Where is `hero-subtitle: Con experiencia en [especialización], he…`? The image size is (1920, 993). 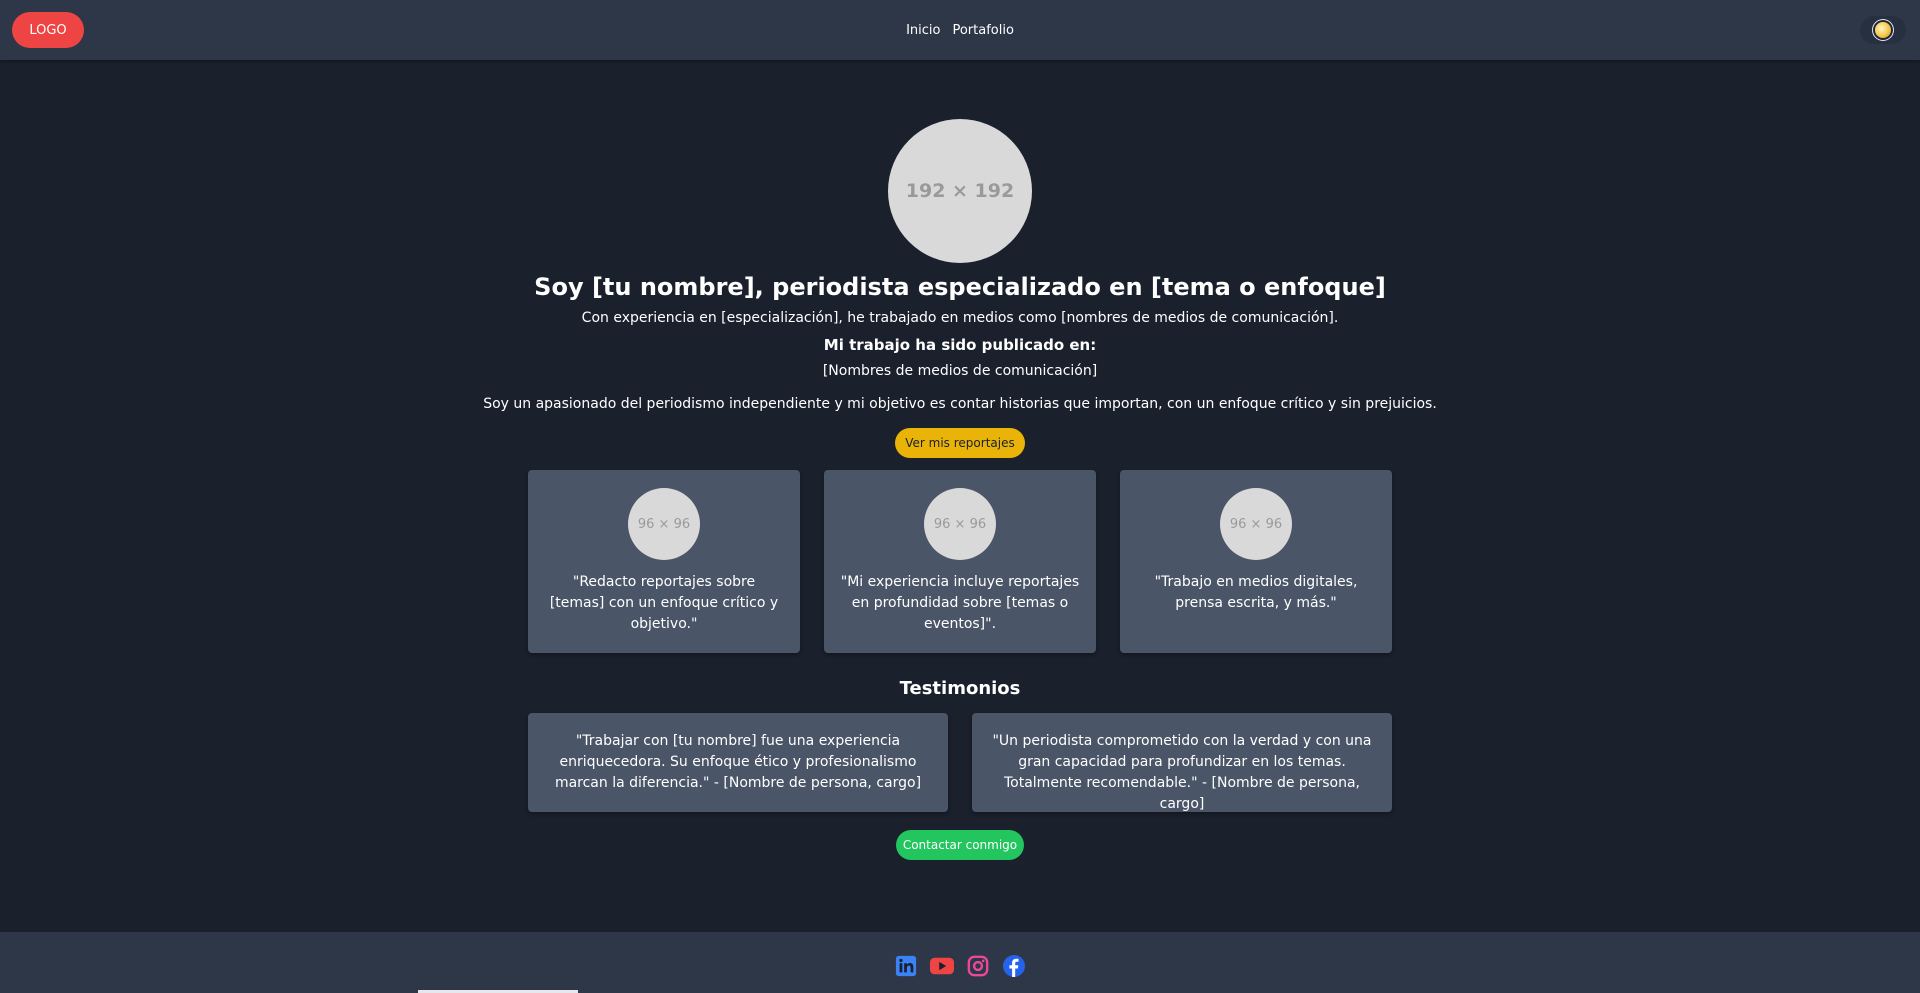
hero-subtitle: Con experiencia en [especialización], he… is located at coordinates (960, 318).